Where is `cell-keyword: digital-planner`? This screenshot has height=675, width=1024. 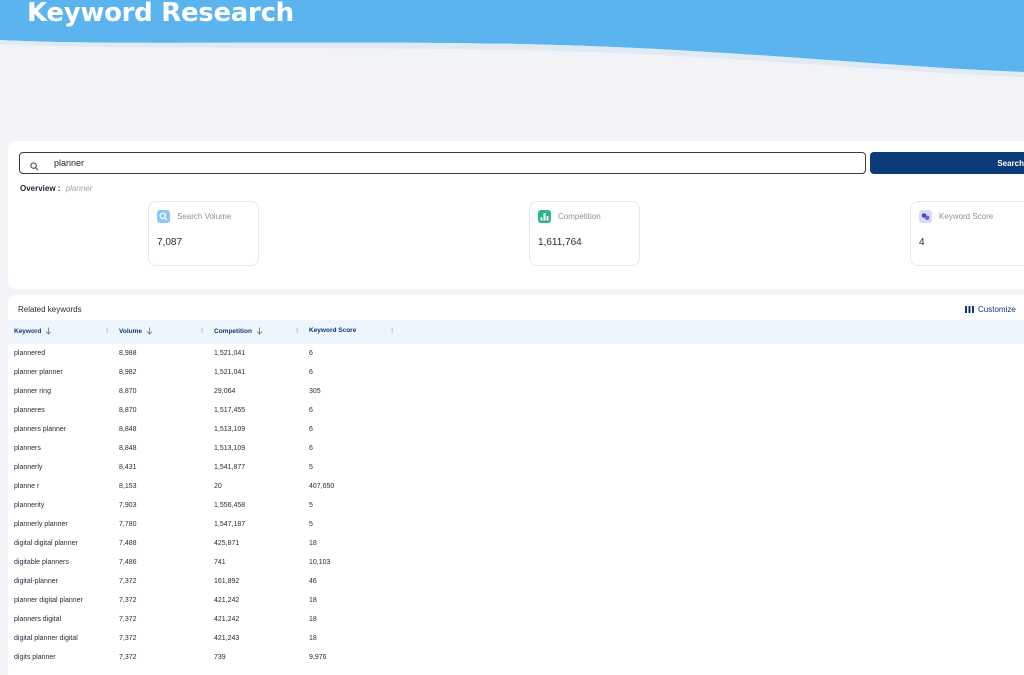
cell-keyword: digital-planner is located at coordinates (36, 581).